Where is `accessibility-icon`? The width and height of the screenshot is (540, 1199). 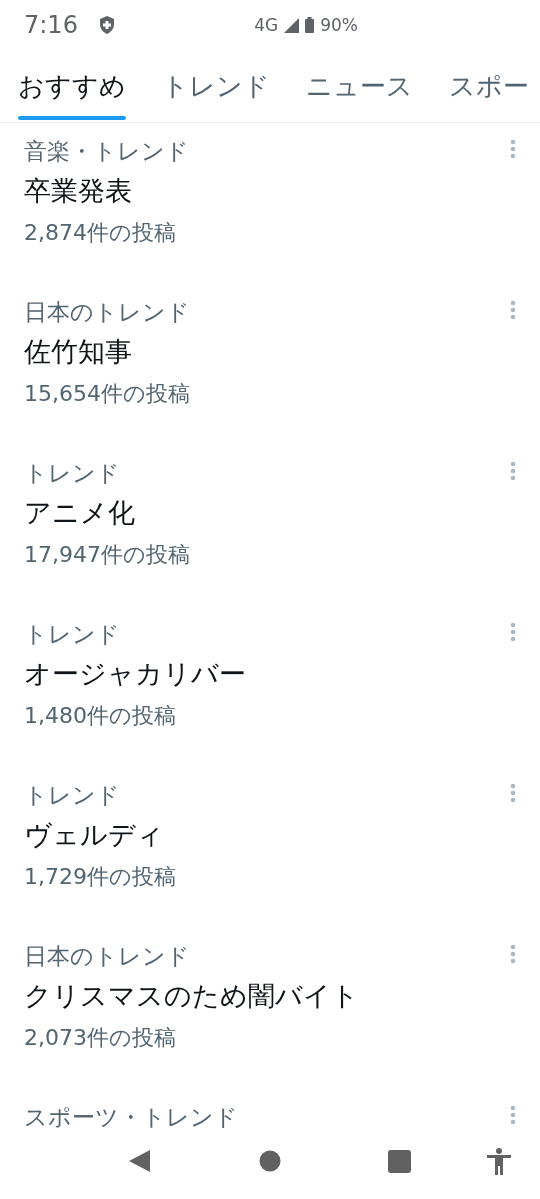
accessibility-icon is located at coordinates (499, 1161).